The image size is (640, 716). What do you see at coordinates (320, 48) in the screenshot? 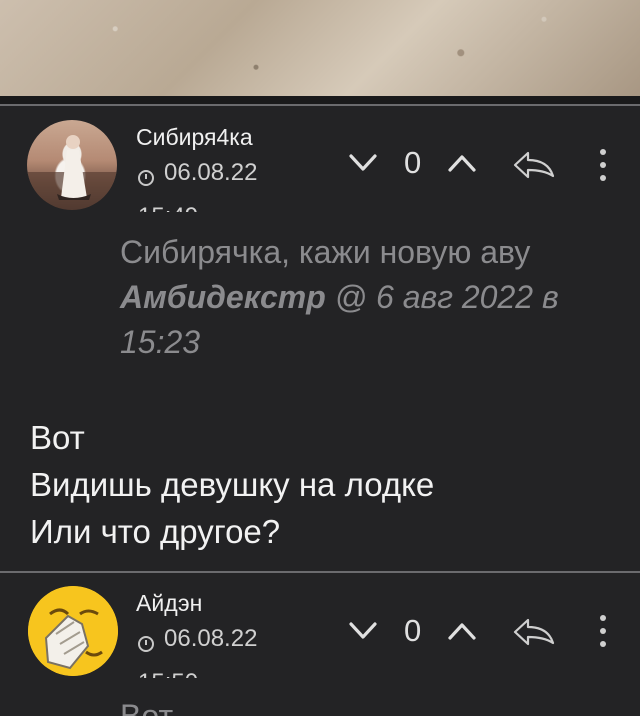
I see `attached-photo` at bounding box center [320, 48].